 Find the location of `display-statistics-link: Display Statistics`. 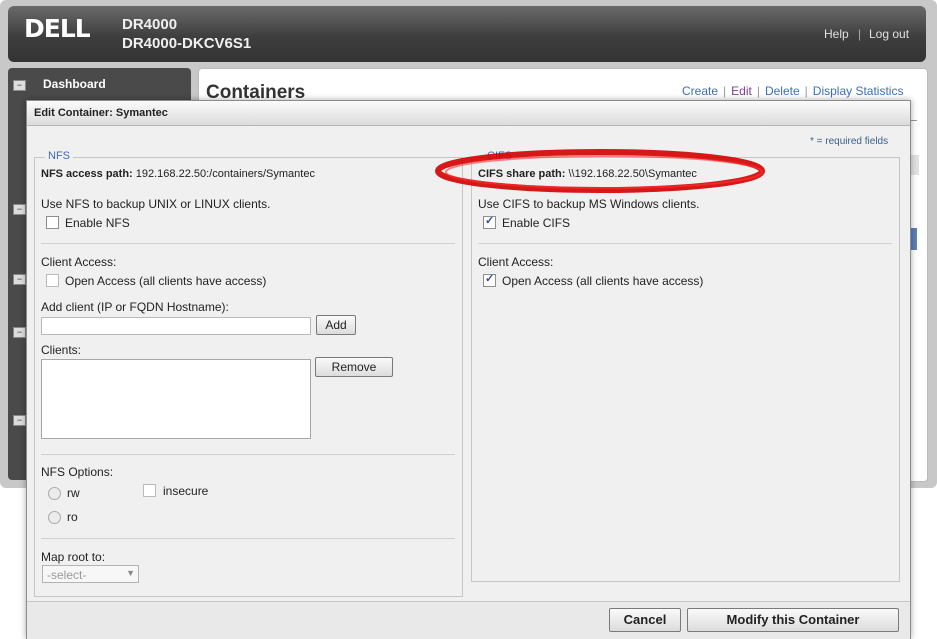

display-statistics-link: Display Statistics is located at coordinates (858, 91).